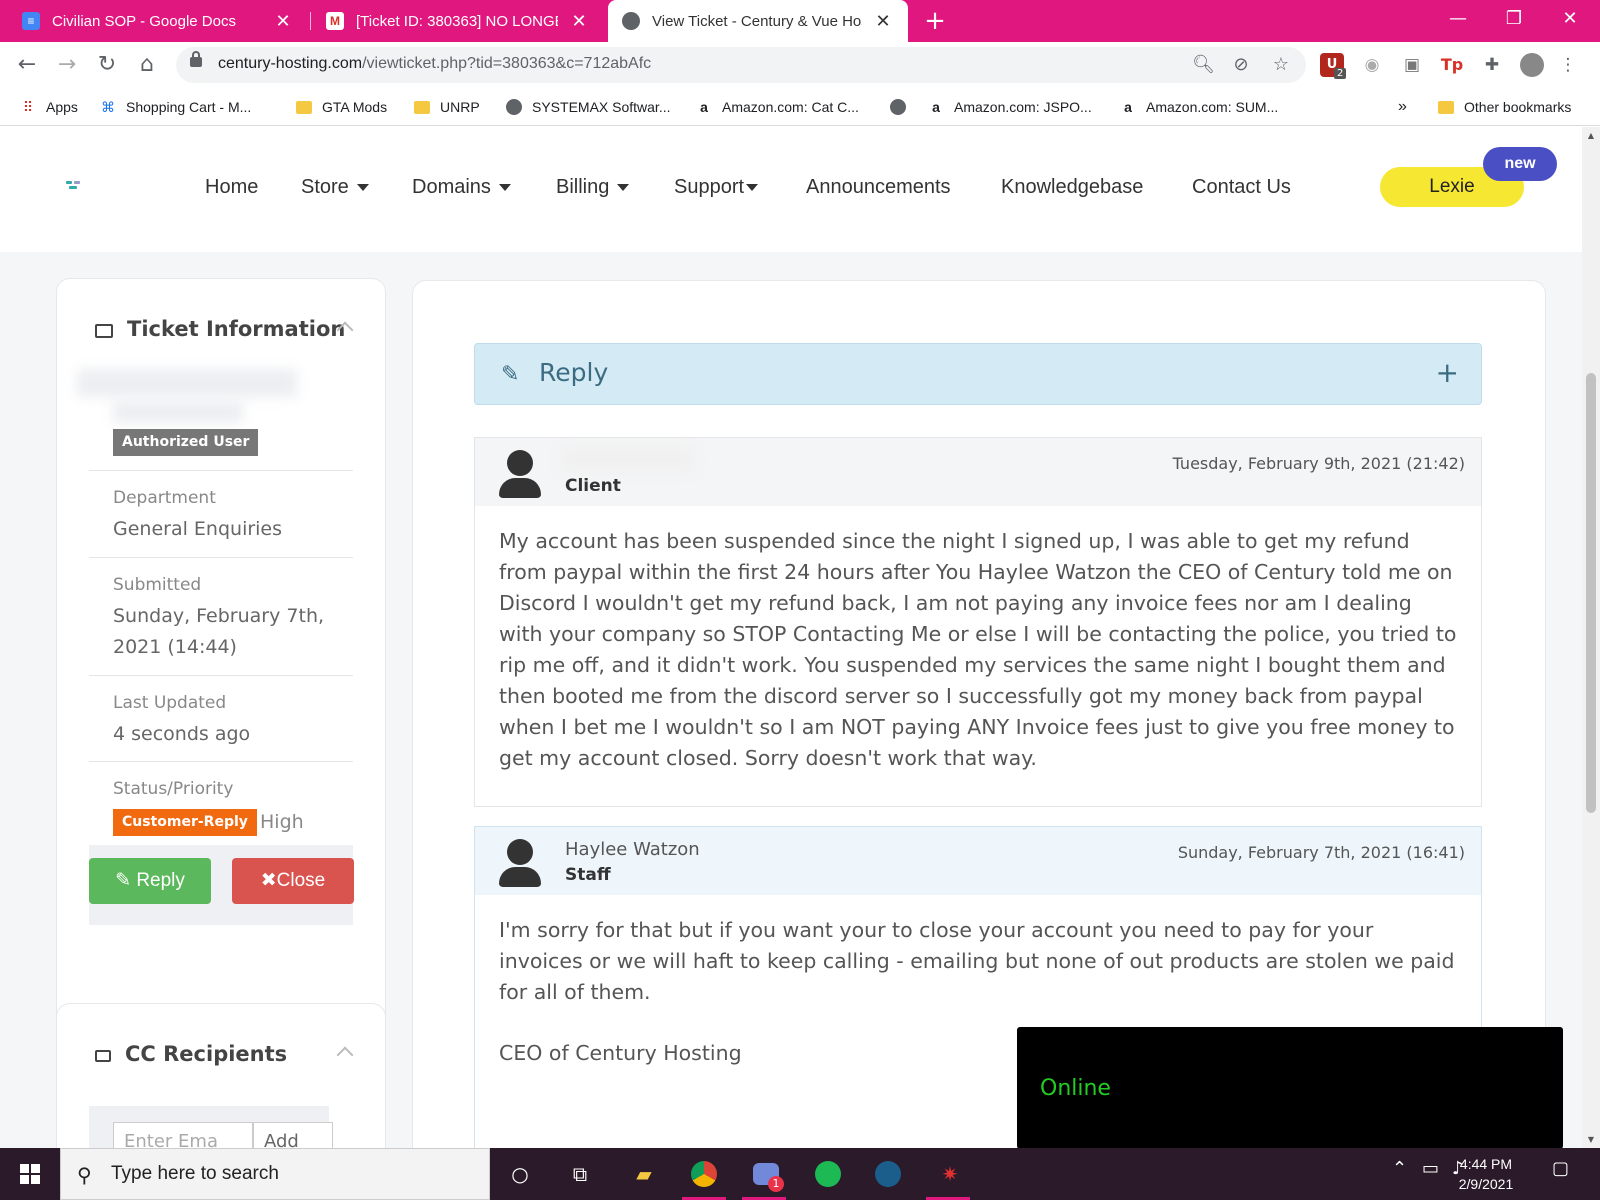 This screenshot has height=1200, width=1600. I want to click on minimize-button: —, so click(1458, 19).